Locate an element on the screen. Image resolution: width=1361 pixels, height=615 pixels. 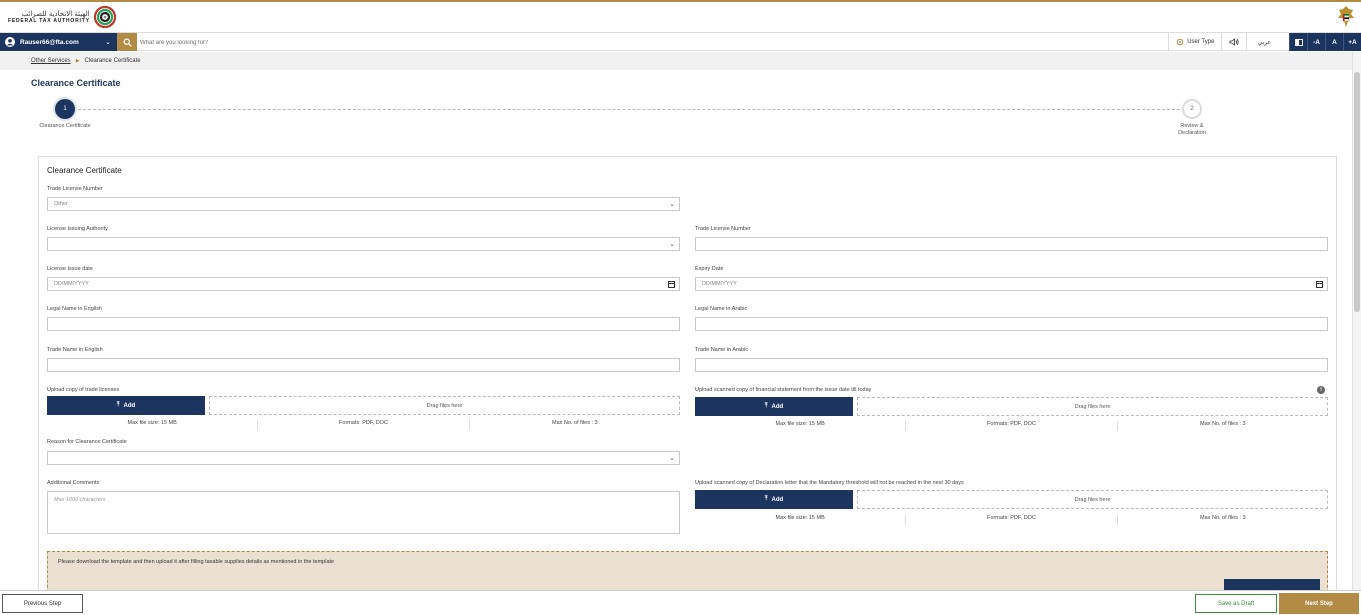
contrast-toggle is located at coordinates (1298, 42).